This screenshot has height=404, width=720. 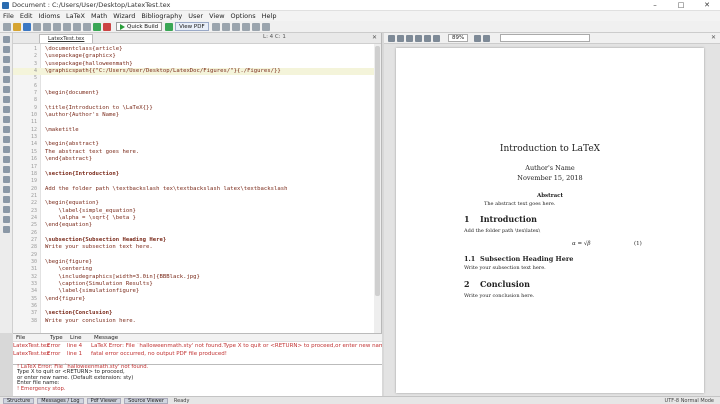 I want to click on code-line: 13, so click(x=197, y=137).